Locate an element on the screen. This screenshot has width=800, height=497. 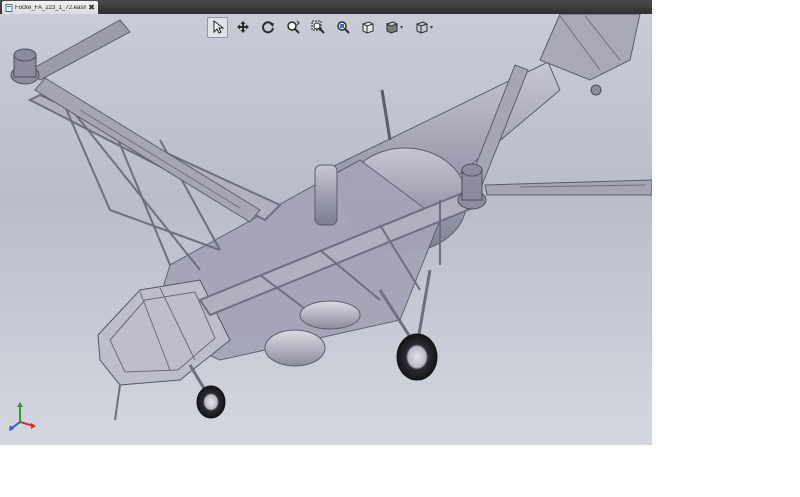
display-style-tool: ▾ is located at coordinates (395, 27).